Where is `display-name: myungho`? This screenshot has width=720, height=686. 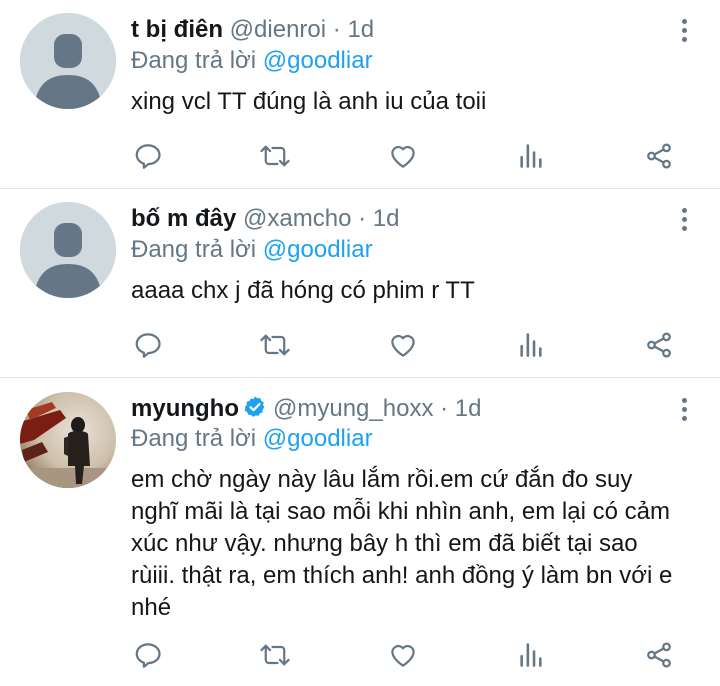 display-name: myungho is located at coordinates (185, 408).